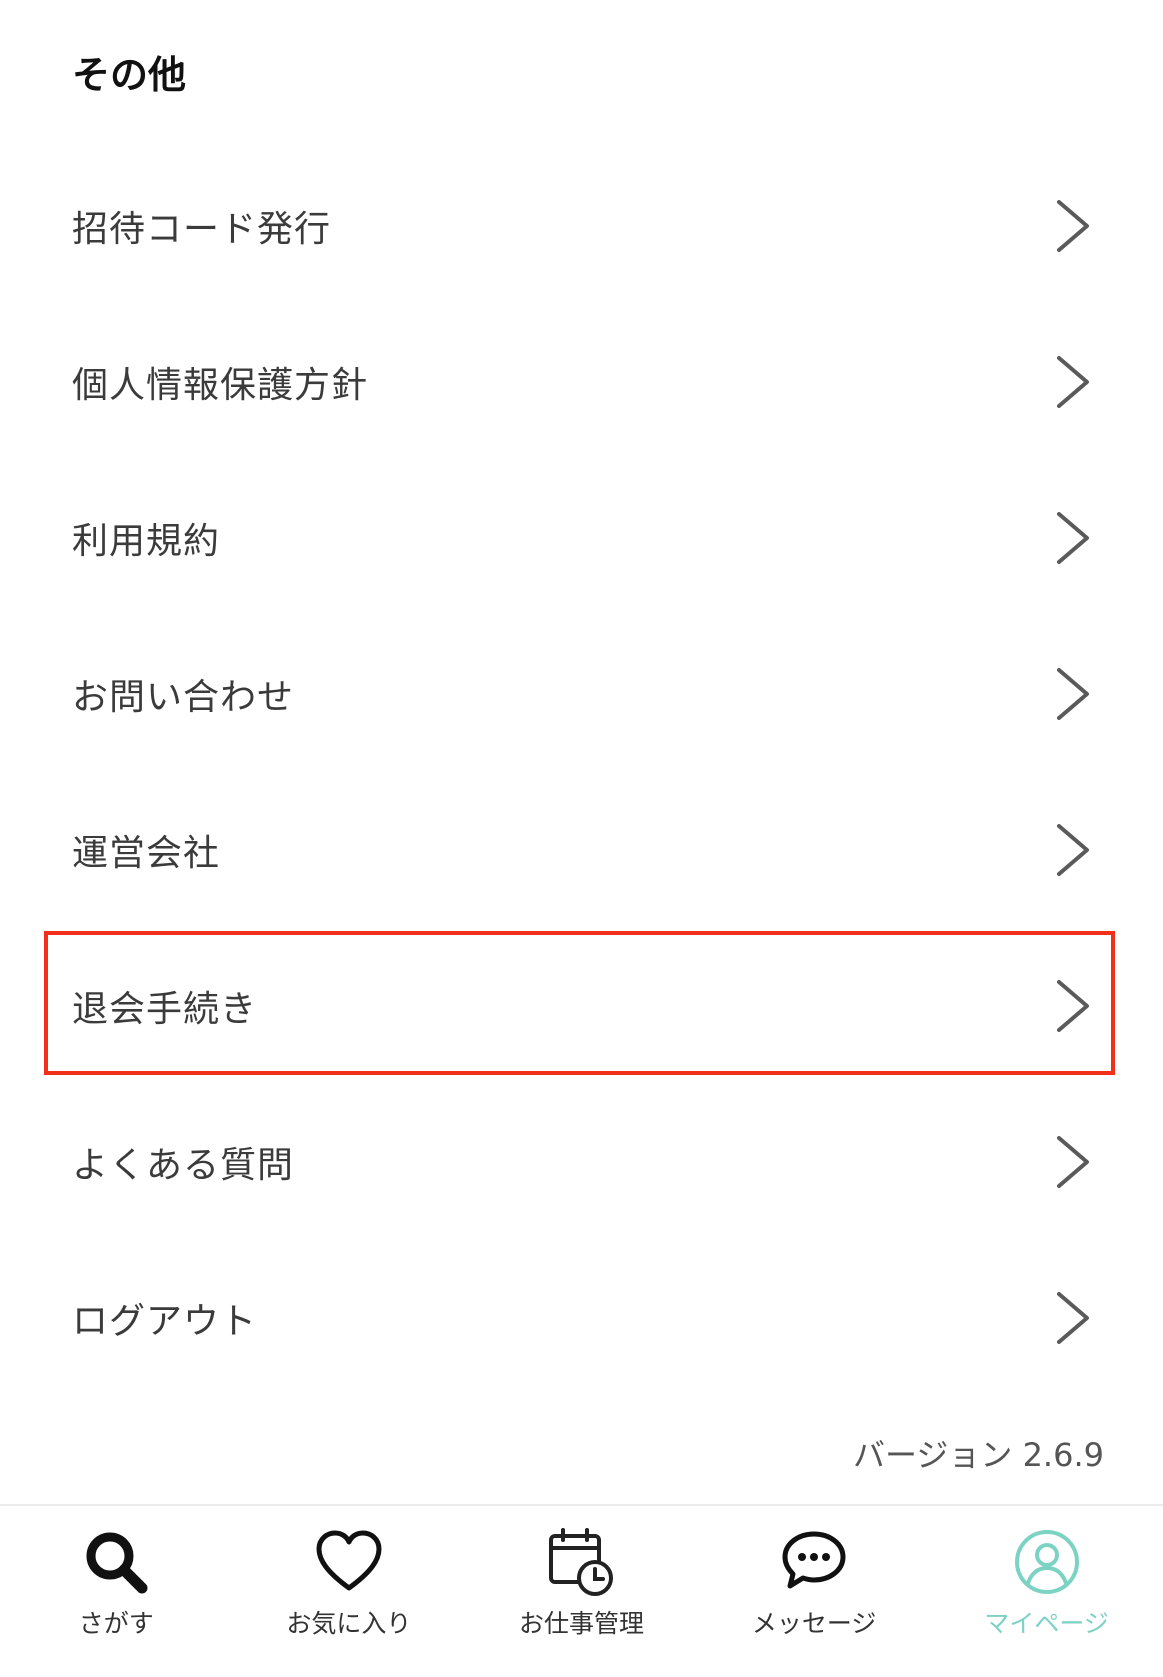 Image resolution: width=1163 pixels, height=1677 pixels. What do you see at coordinates (581, 226) in the screenshot?
I see `menu-item-invite-code: 招待コード発行` at bounding box center [581, 226].